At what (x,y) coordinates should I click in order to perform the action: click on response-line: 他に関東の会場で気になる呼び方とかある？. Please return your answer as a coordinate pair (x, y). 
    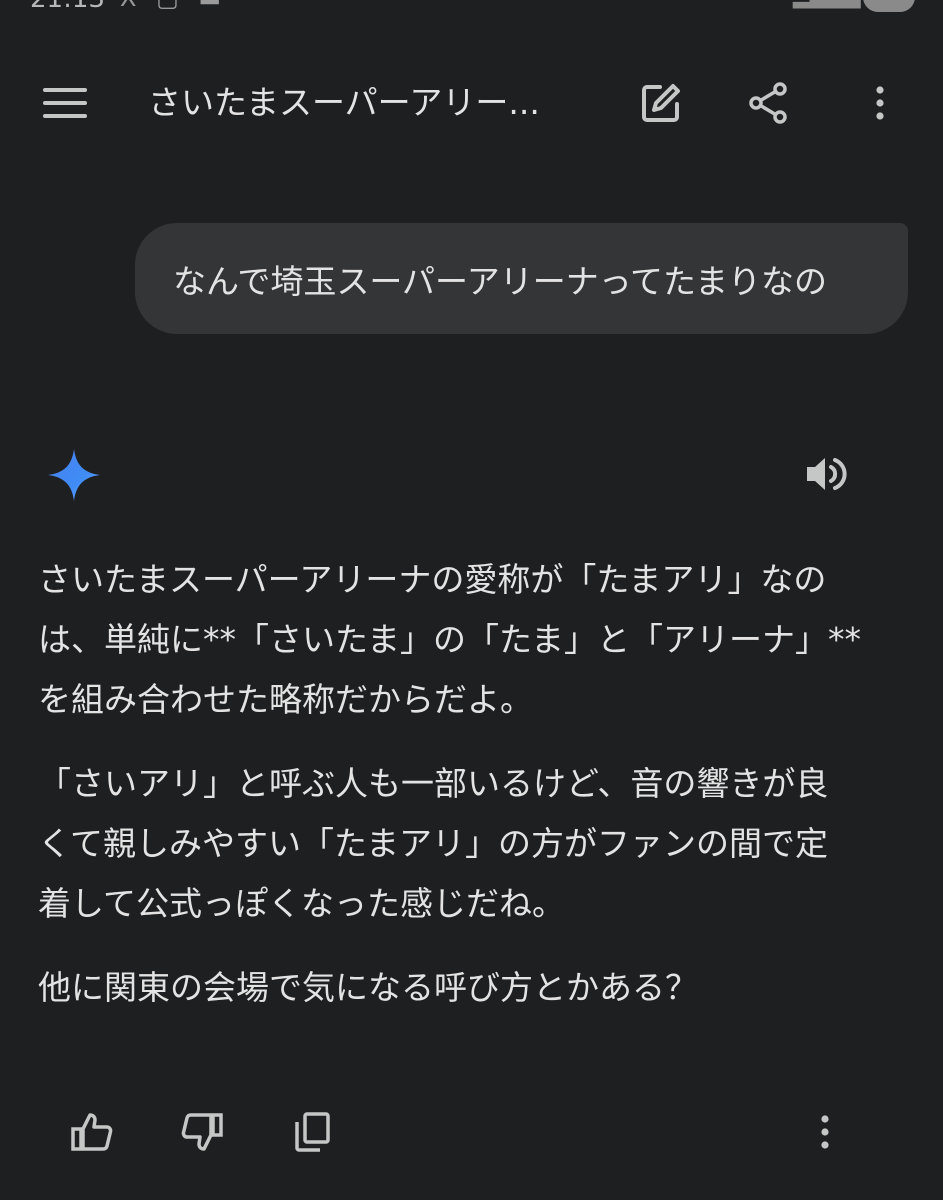
    Looking at the image, I should click on (368, 987).